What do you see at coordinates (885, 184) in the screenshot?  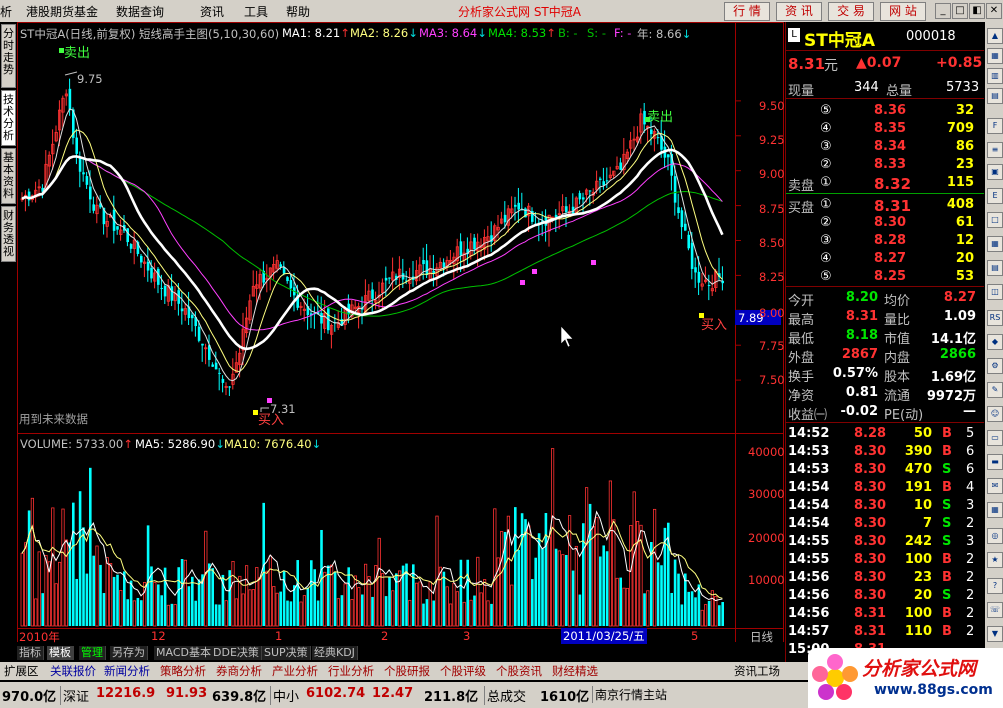 I see `ask-row: 卖盘 ① 8.32 115` at bounding box center [885, 184].